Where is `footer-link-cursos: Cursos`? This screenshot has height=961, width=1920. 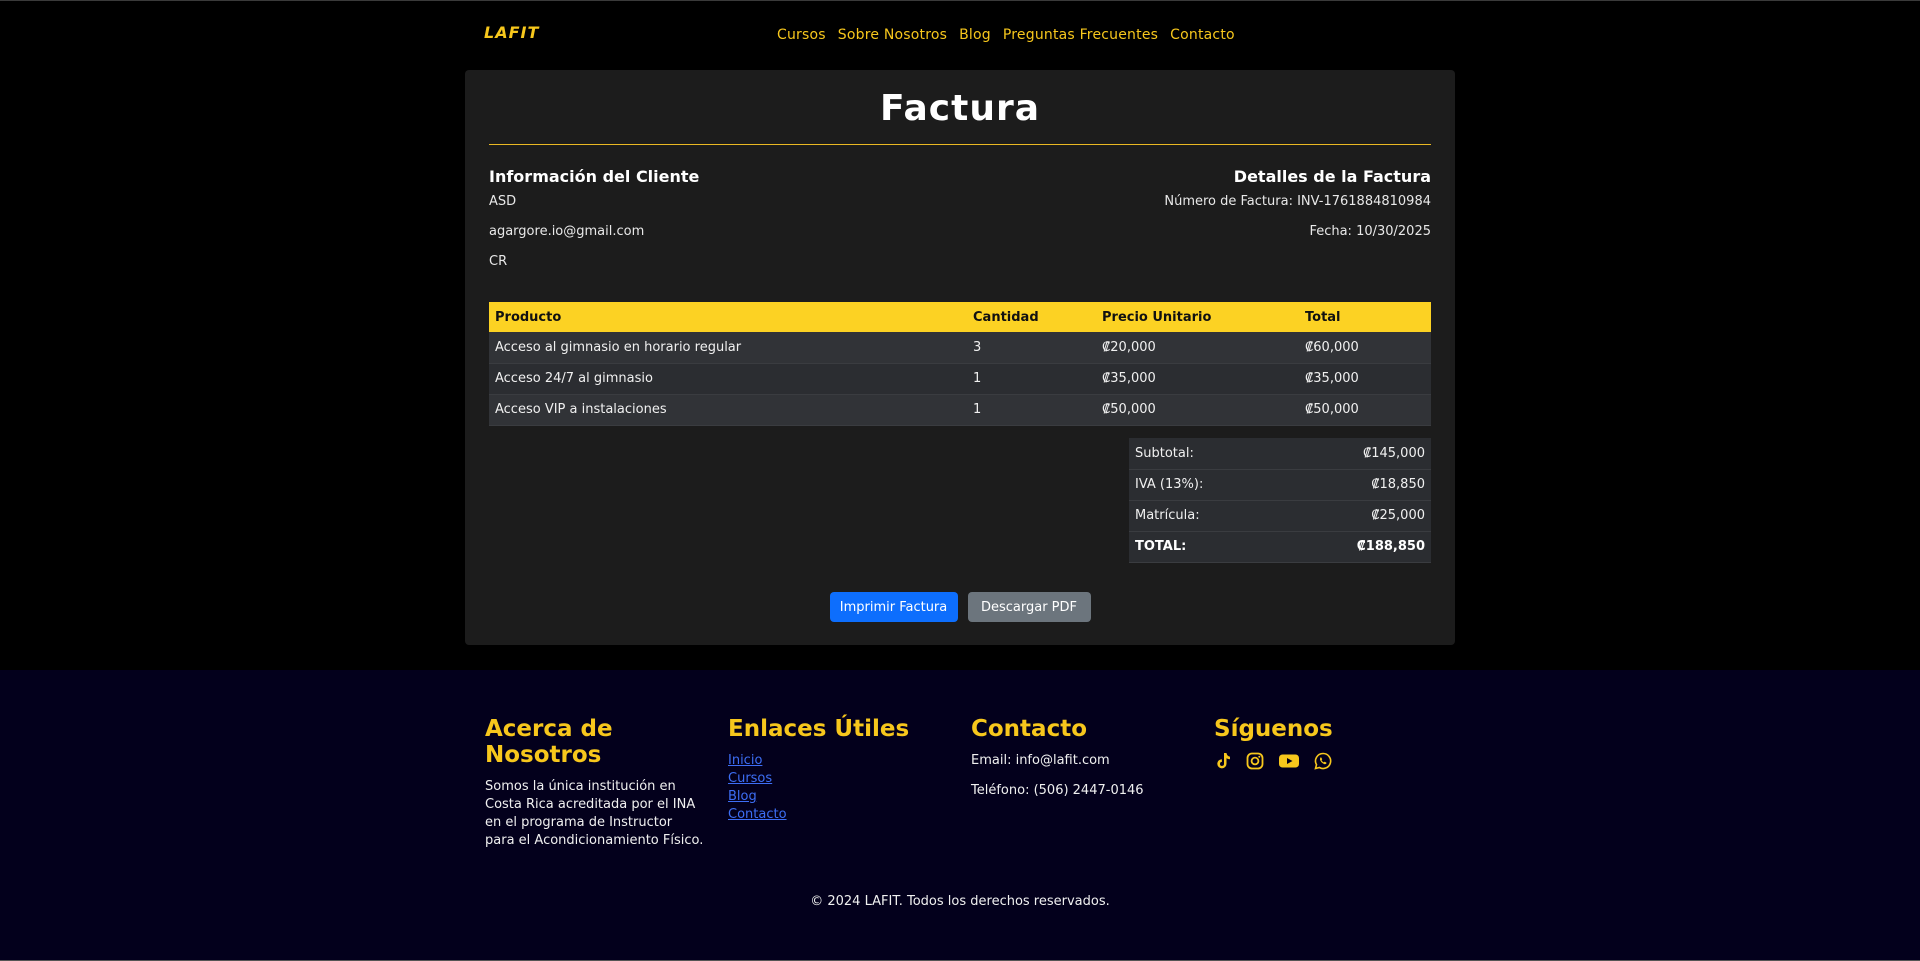 footer-link-cursos: Cursos is located at coordinates (843, 779).